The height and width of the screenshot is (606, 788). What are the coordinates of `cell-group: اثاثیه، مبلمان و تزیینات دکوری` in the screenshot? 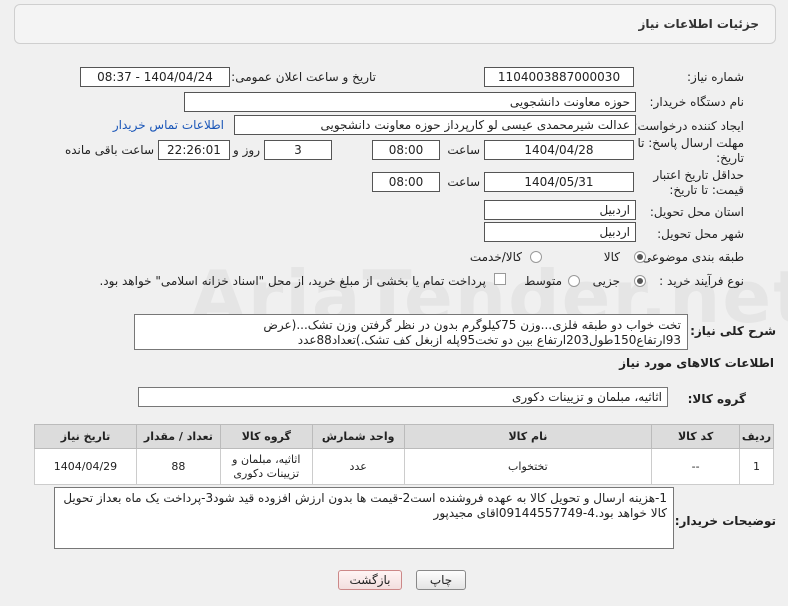 It's located at (266, 466).